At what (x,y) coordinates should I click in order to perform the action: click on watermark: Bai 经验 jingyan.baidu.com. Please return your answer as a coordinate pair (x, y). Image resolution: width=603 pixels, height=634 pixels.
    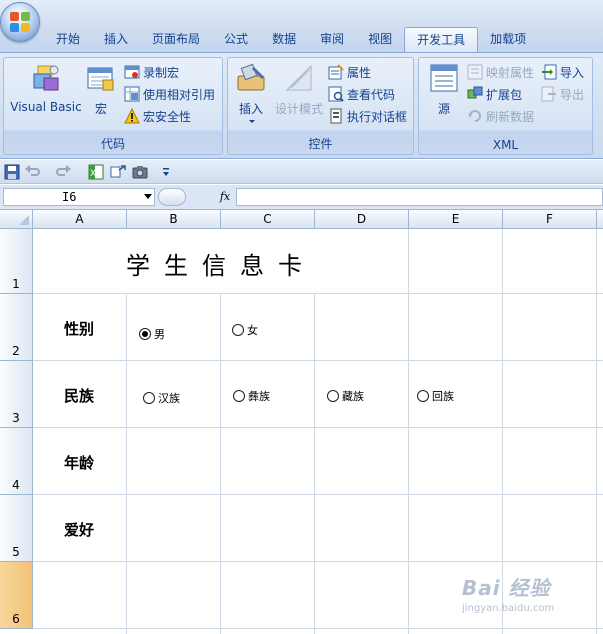
    Looking at the image, I should click on (522, 598).